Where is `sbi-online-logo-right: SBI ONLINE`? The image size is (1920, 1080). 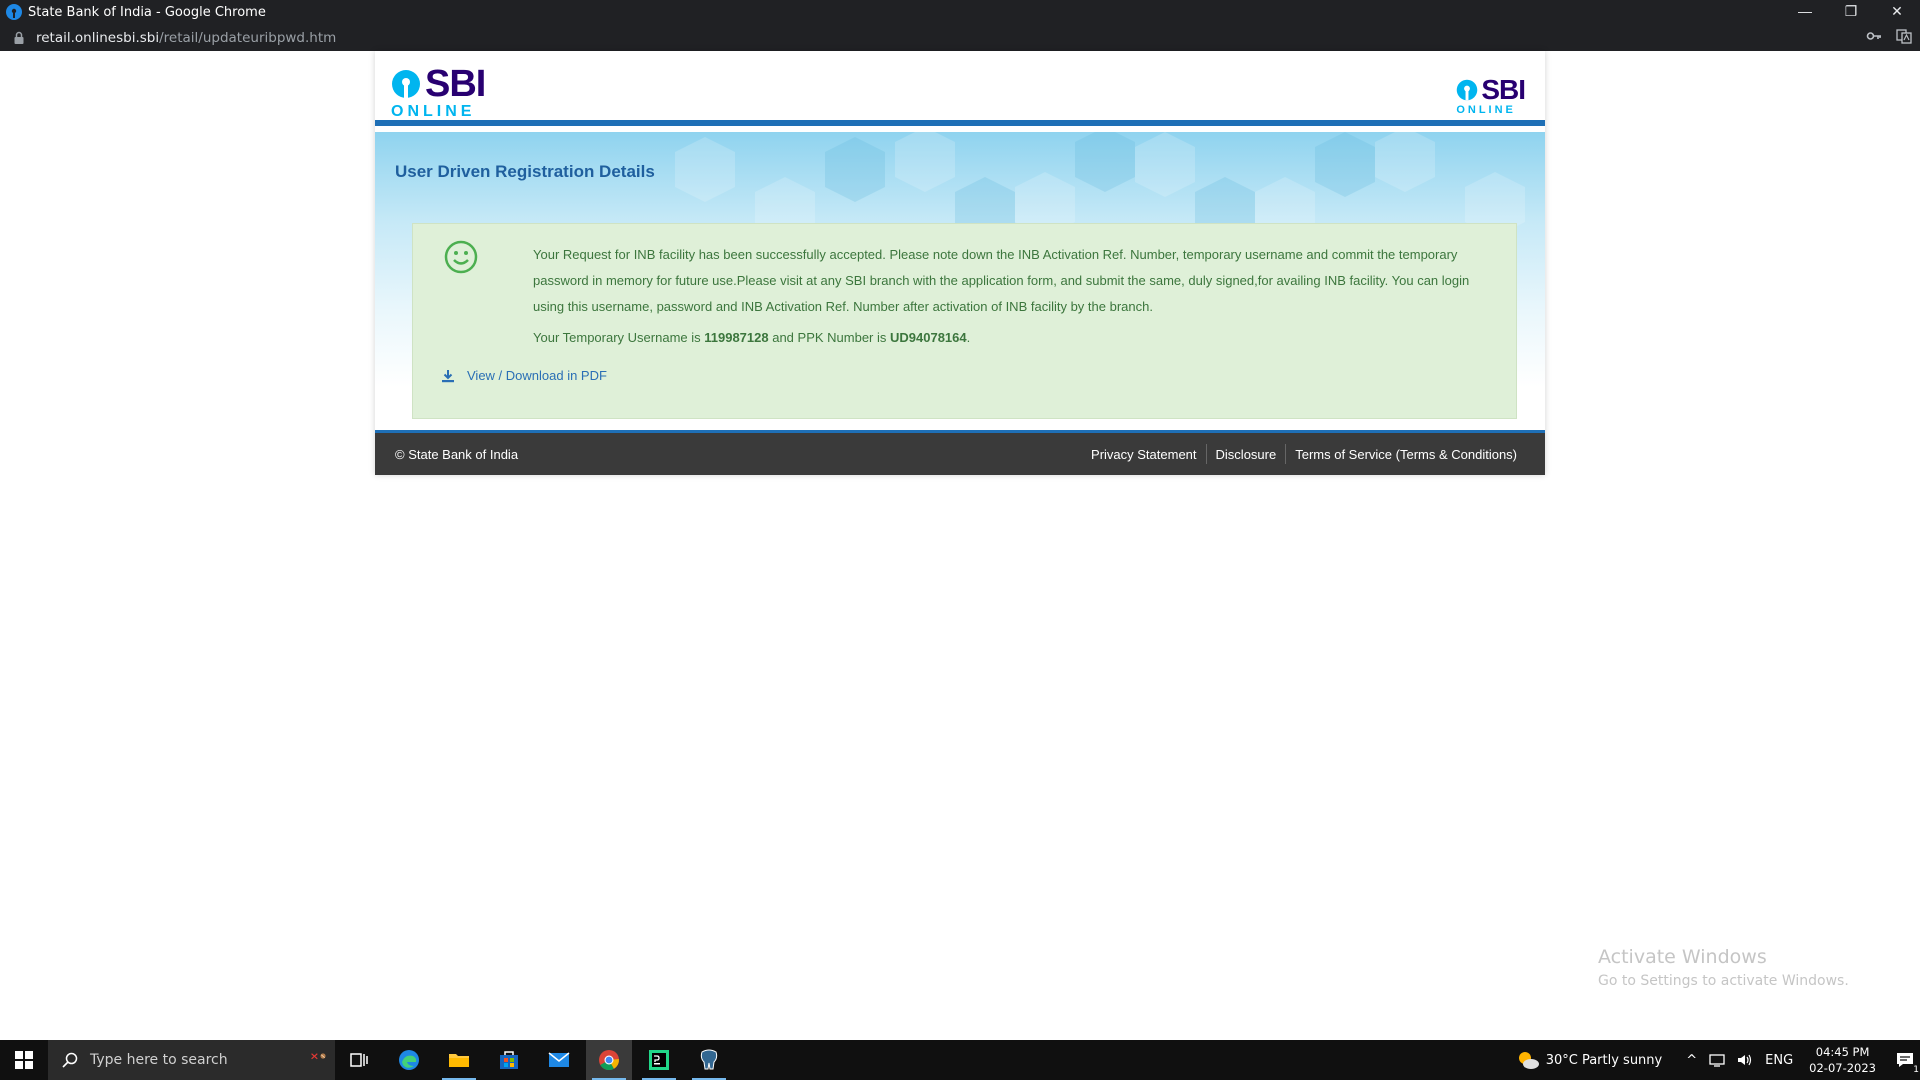
sbi-online-logo-right: SBI ONLINE is located at coordinates (1491, 95).